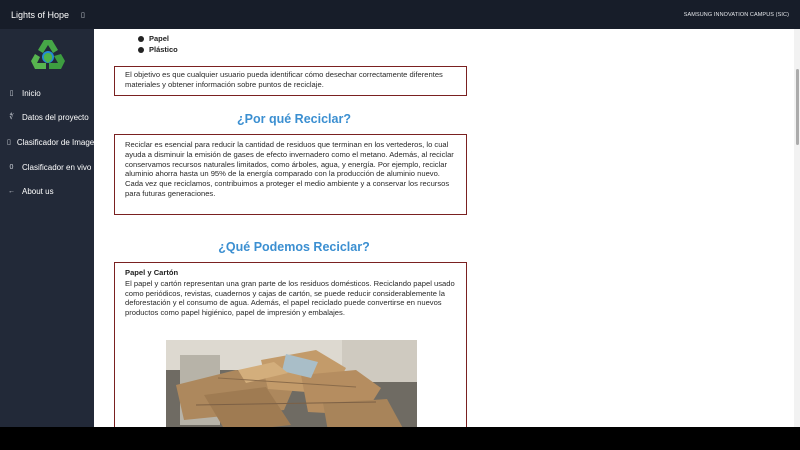 This screenshot has height=450, width=800. What do you see at coordinates (294, 247) in the screenshot?
I see `what-recycle-heading: ¿Qué Podemos Reciclar?` at bounding box center [294, 247].